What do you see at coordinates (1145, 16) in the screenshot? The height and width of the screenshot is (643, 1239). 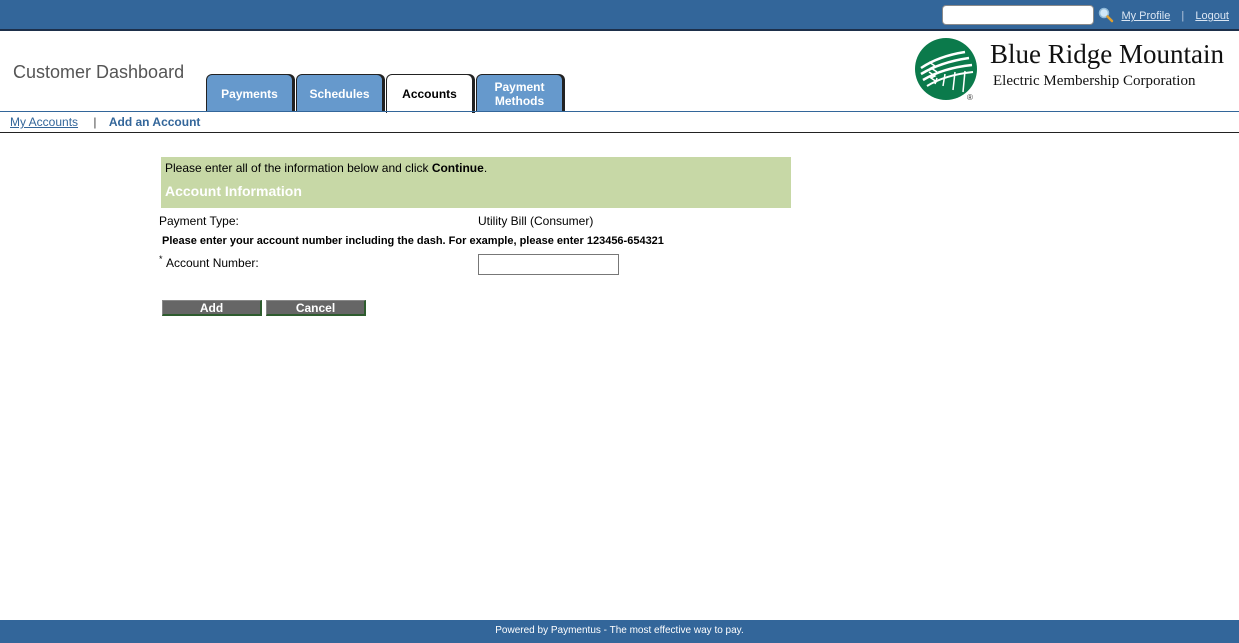 I see `my-profile-link: My Profile` at bounding box center [1145, 16].